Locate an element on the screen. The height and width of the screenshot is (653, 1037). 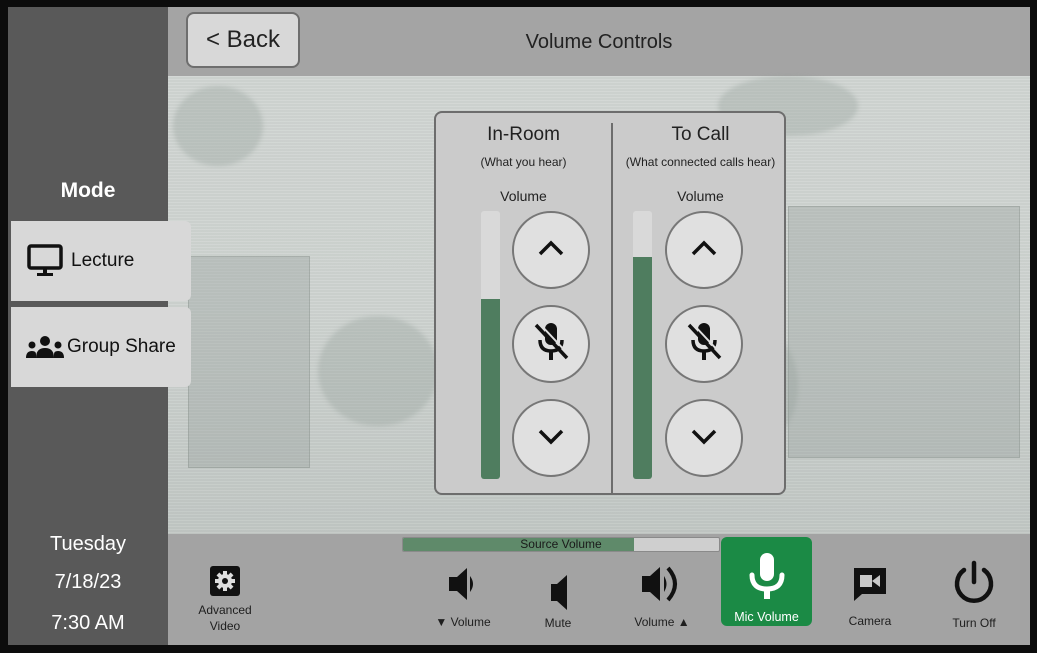
to-call-volume-up-button is located at coordinates (704, 250).